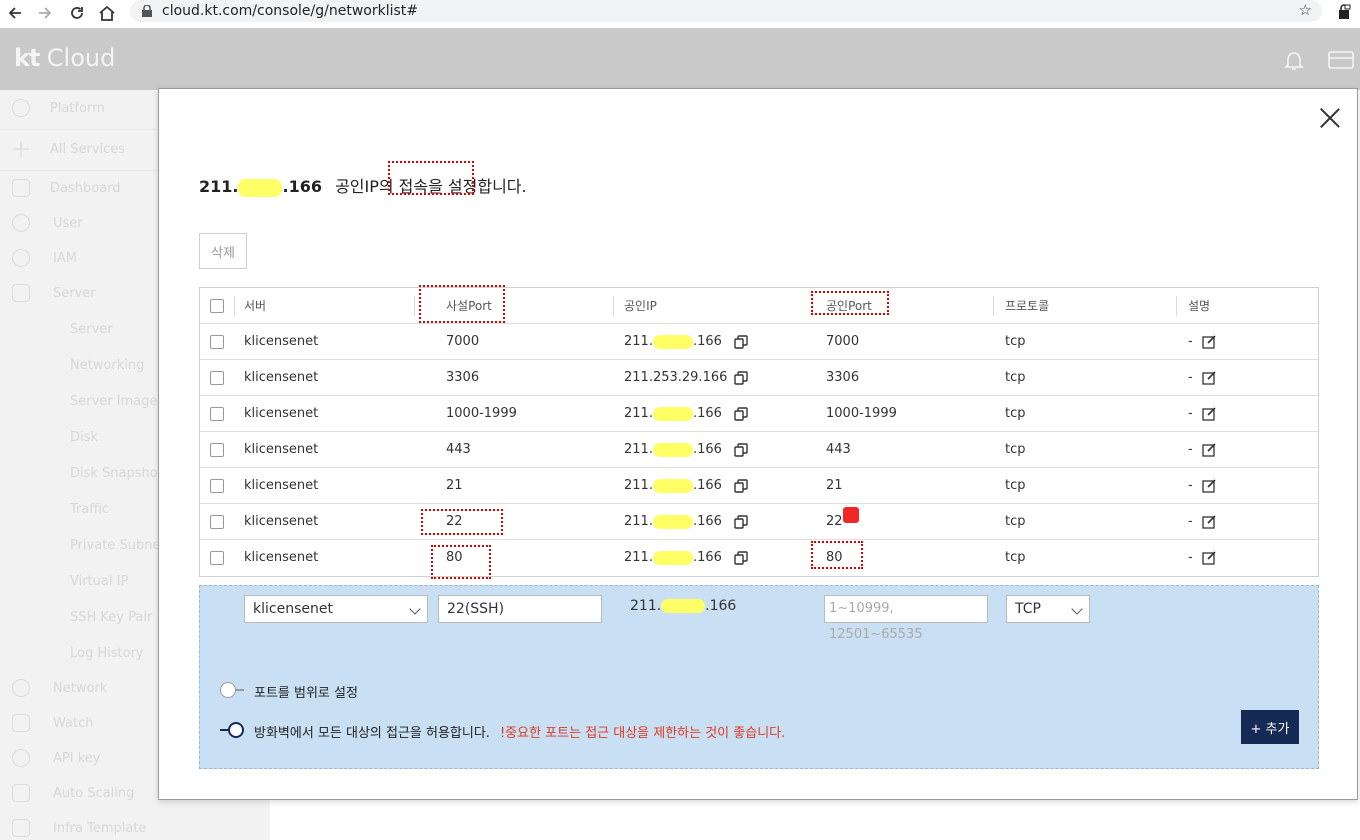 The image size is (1360, 840). Describe the element at coordinates (21, 223) in the screenshot. I see `user-icon` at that location.